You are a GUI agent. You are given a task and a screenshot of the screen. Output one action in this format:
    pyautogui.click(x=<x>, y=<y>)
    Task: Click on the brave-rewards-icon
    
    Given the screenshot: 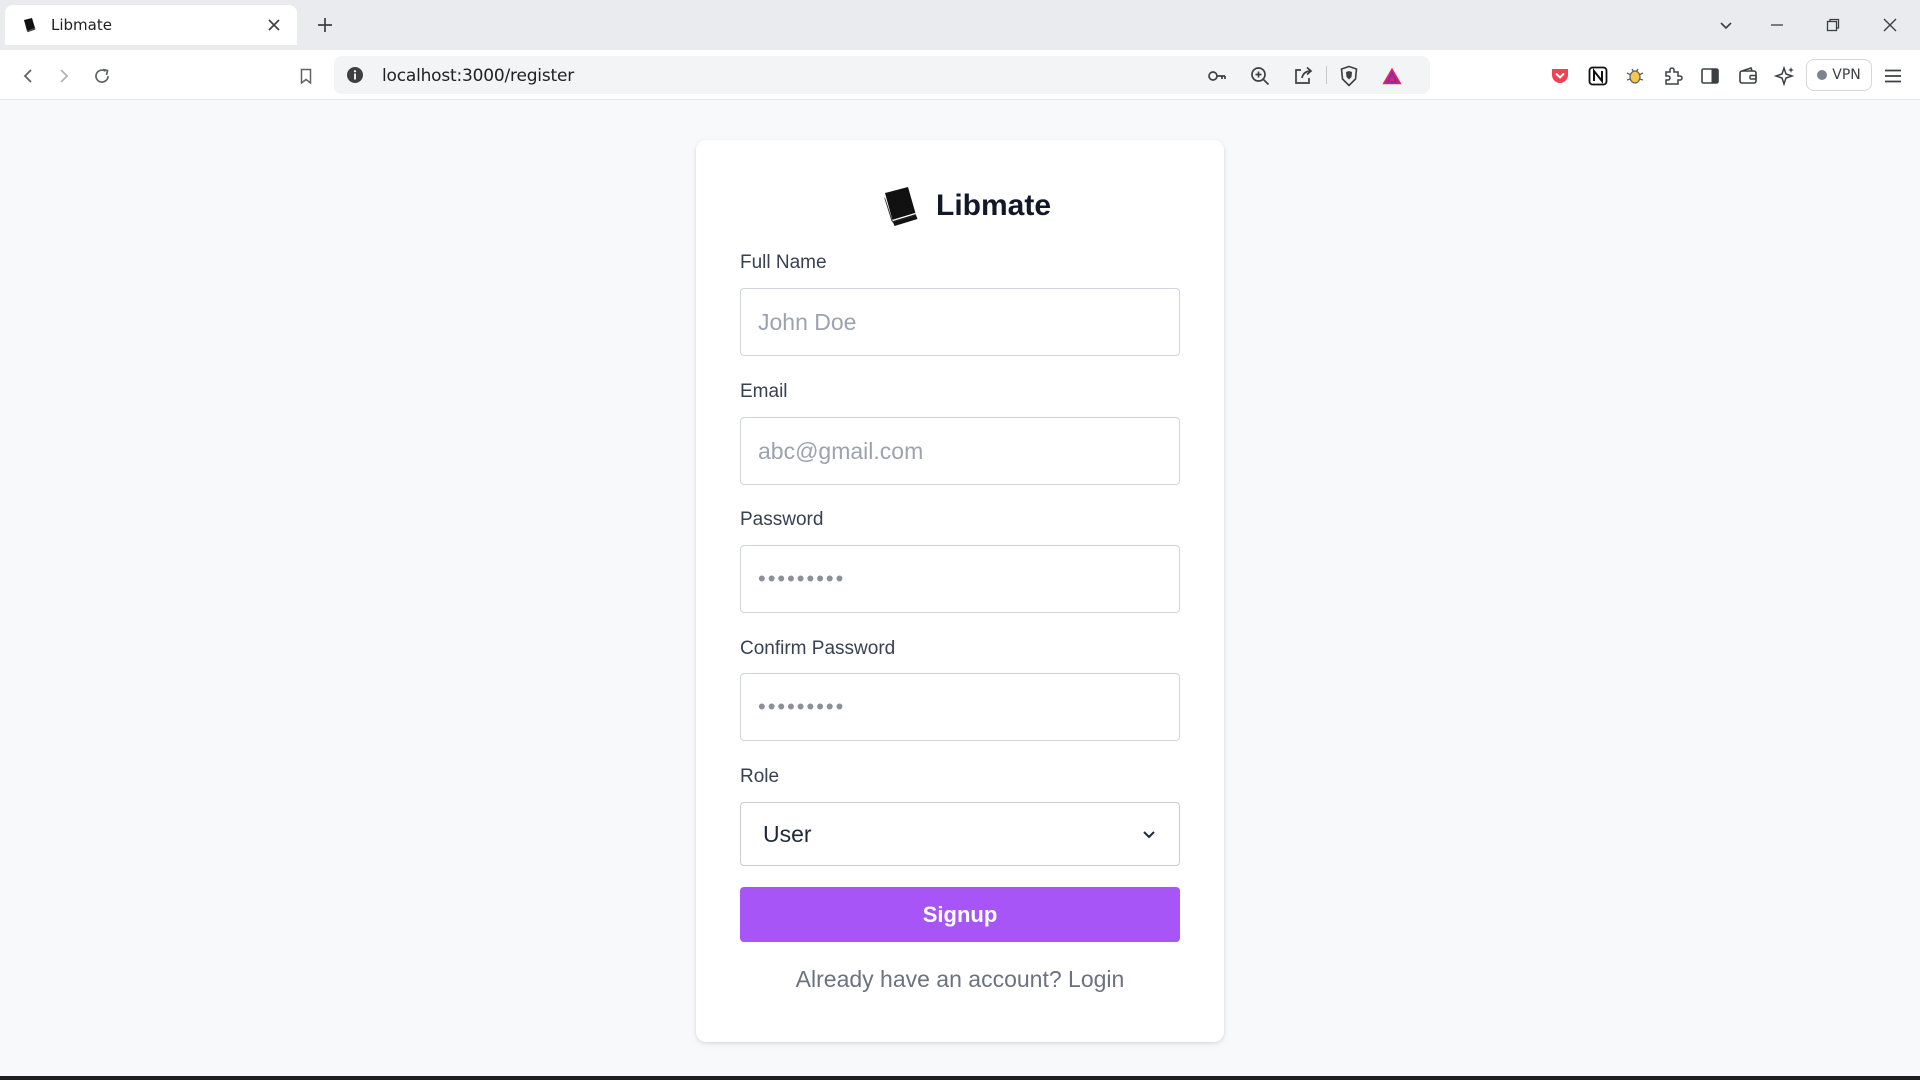 What is the action you would take?
    pyautogui.click(x=1392, y=76)
    